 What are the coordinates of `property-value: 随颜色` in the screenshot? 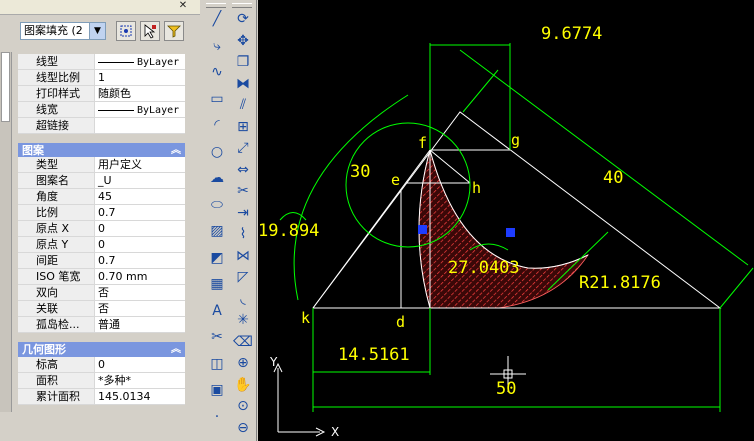 It's located at (139, 94).